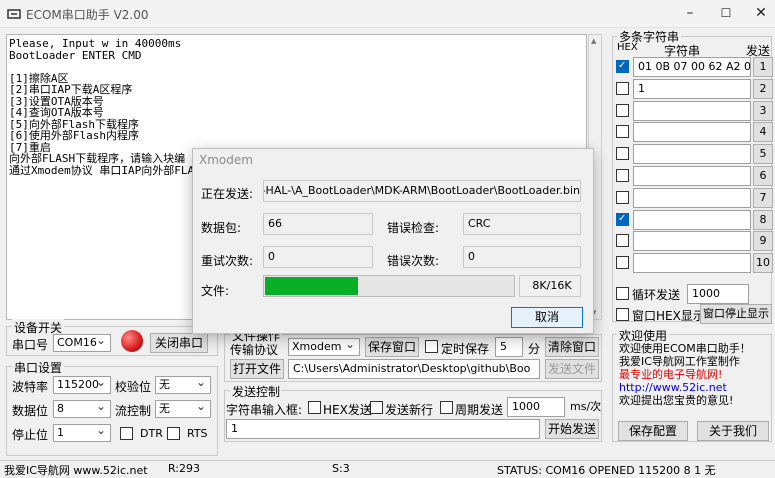  Describe the element at coordinates (446, 407) in the screenshot. I see `periodic-send-checkbox` at that location.